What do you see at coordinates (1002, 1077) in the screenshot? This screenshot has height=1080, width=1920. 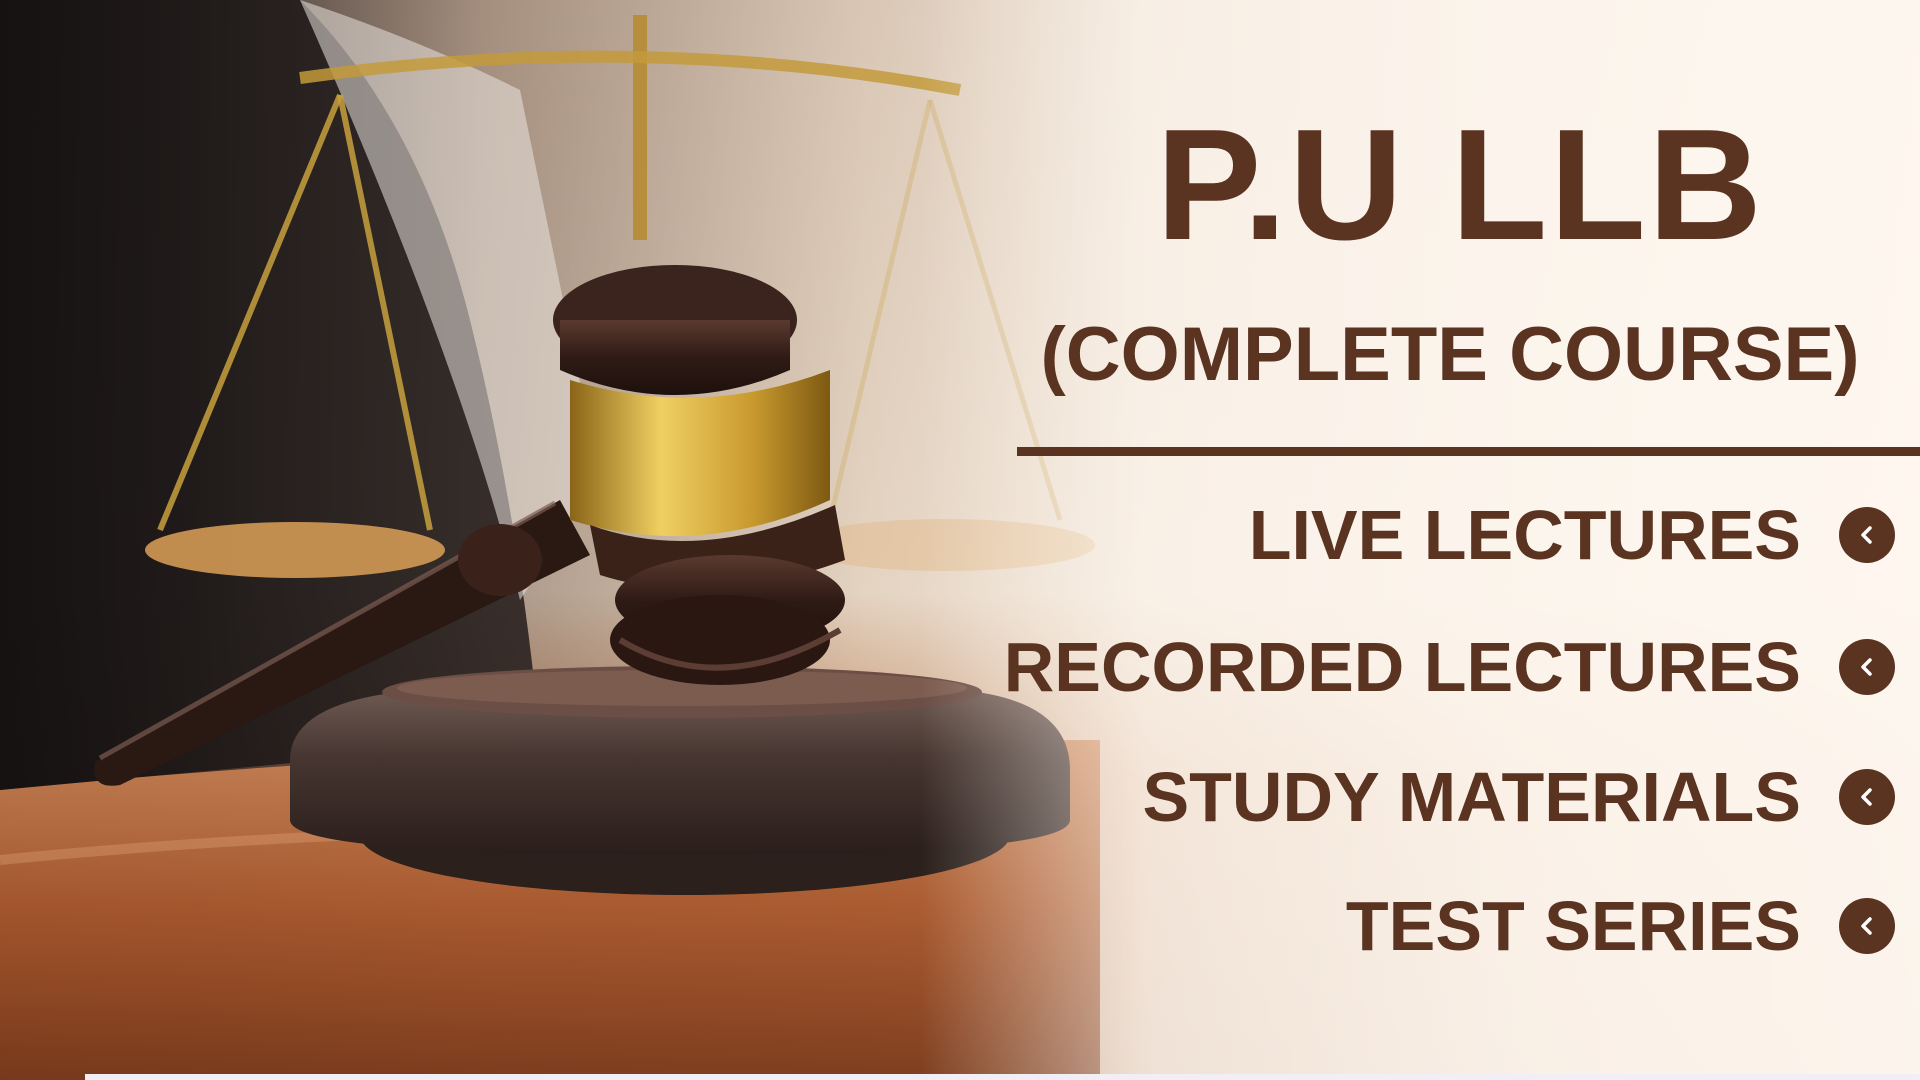 I see `bottom-strip` at bounding box center [1002, 1077].